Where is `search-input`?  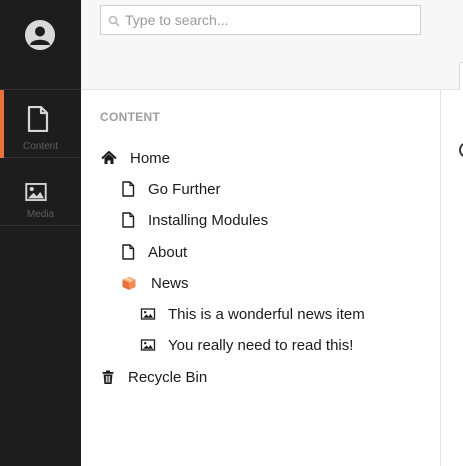 search-input is located at coordinates (270, 20).